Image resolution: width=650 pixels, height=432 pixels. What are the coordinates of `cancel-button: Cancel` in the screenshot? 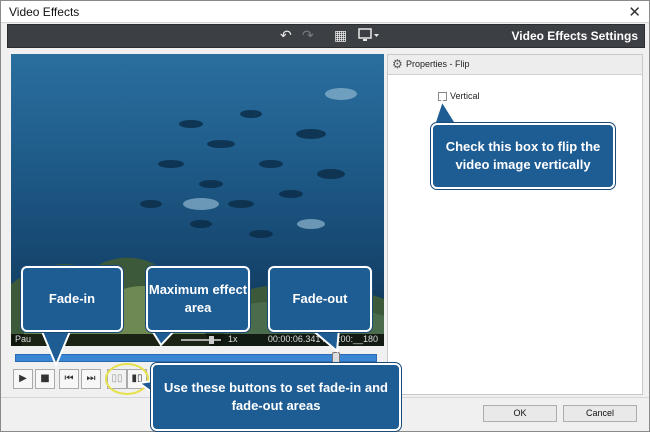 It's located at (600, 413).